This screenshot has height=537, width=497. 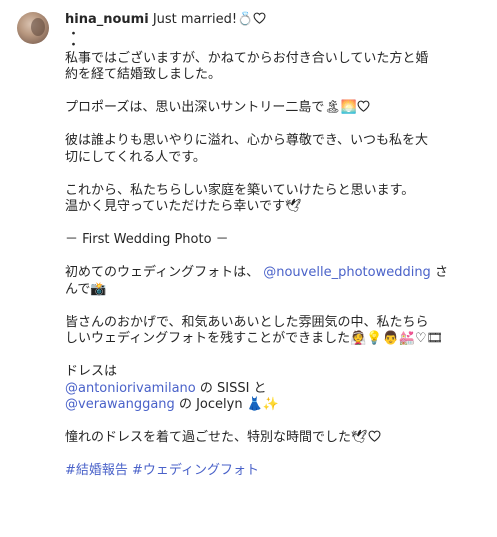 I want to click on caption-line: @antoniorivamilano の SISSI と, so click(x=166, y=388).